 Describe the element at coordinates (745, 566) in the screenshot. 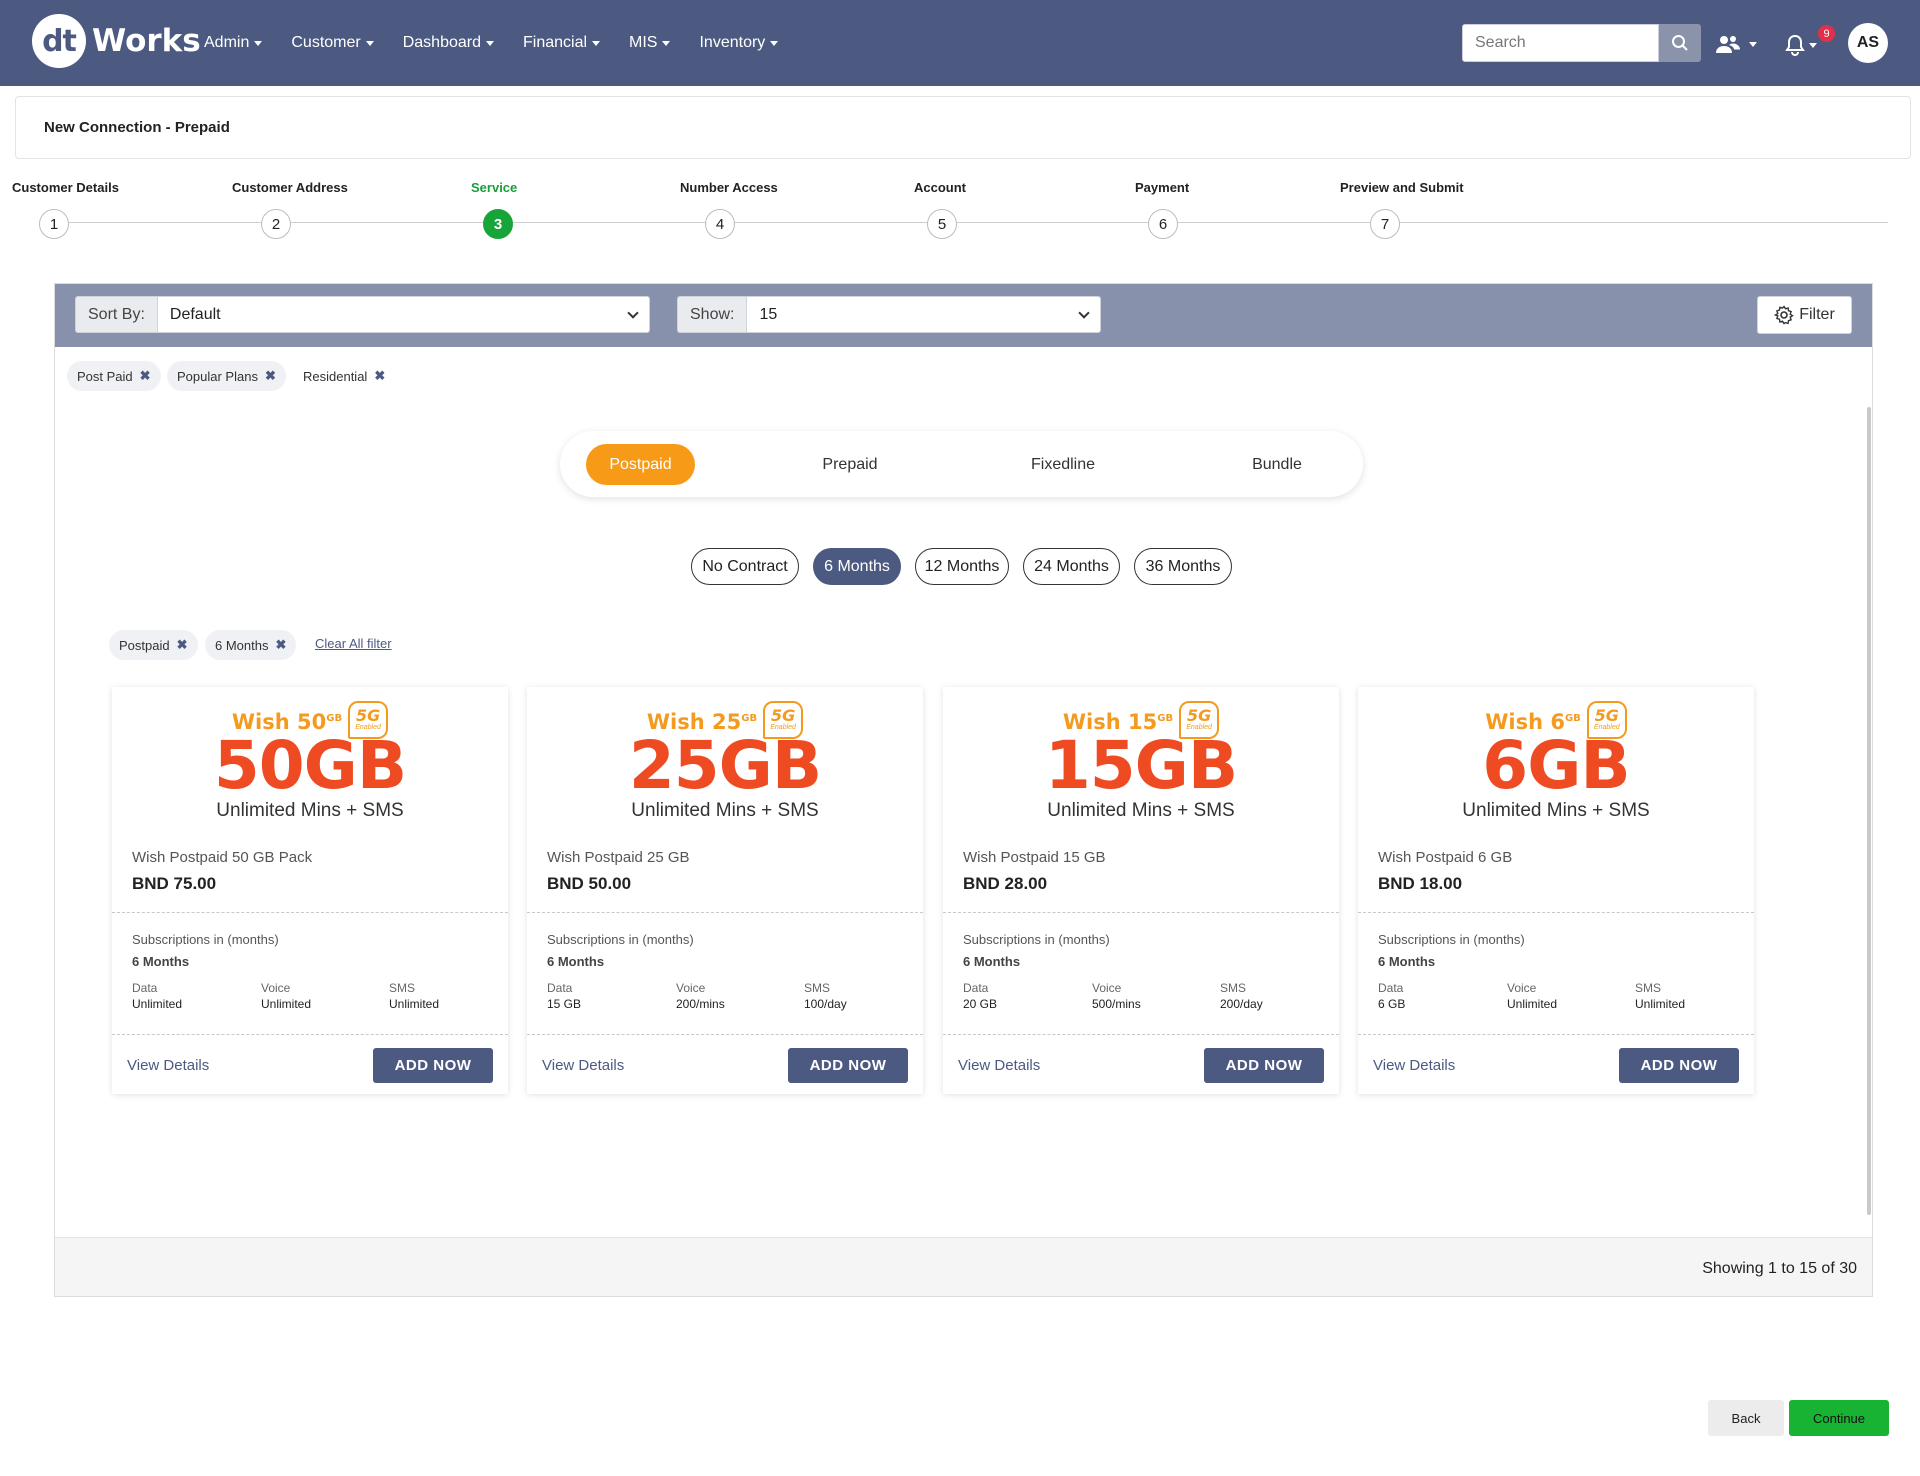

I see `duration-no-contract: No Contract` at that location.